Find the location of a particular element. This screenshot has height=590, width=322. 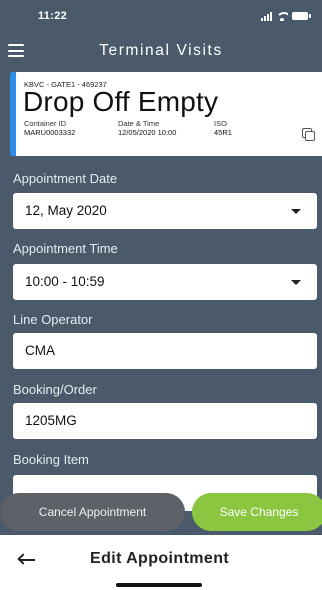

line-operator-label: Line Operator is located at coordinates (53, 319).